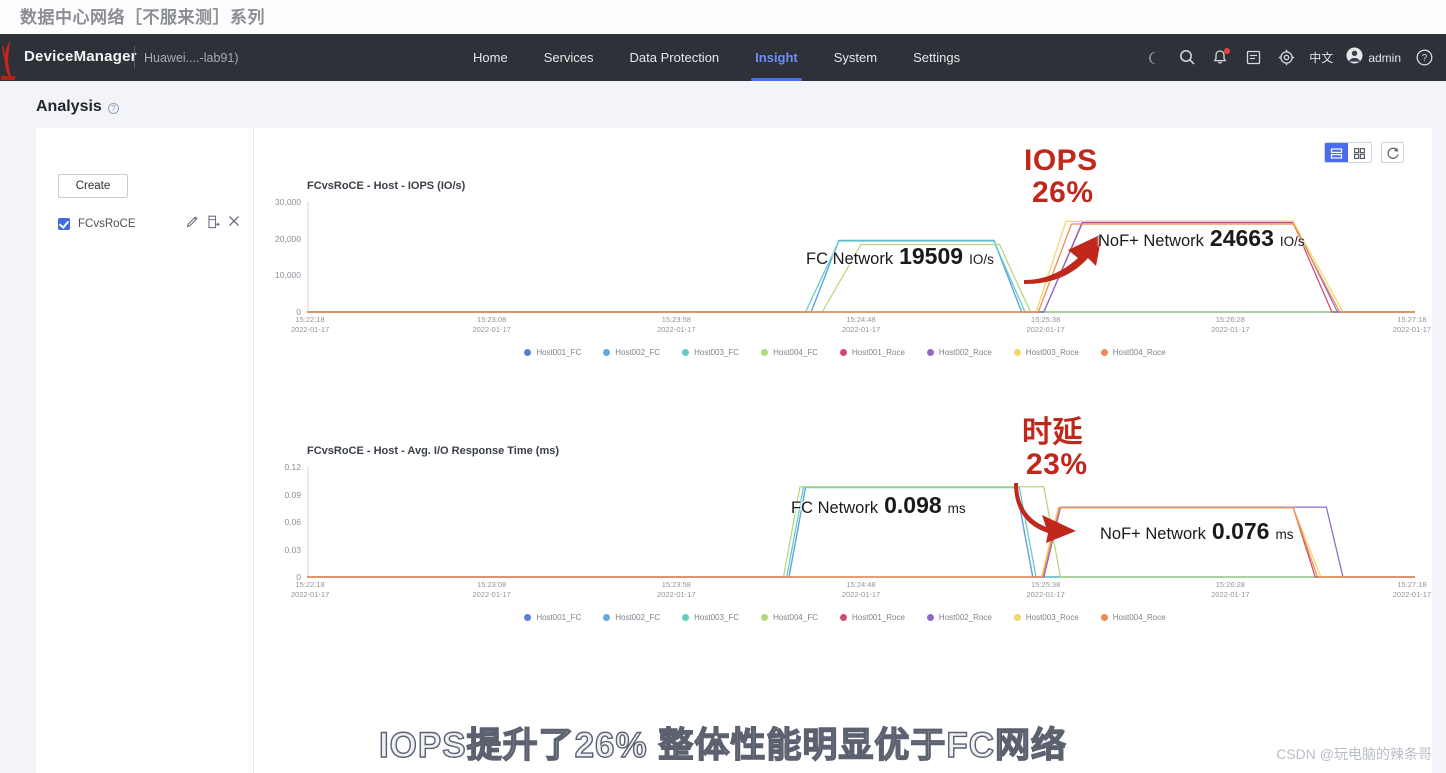  I want to click on analysis-list-panel: Create FCvsRoCE, so click(145, 450).